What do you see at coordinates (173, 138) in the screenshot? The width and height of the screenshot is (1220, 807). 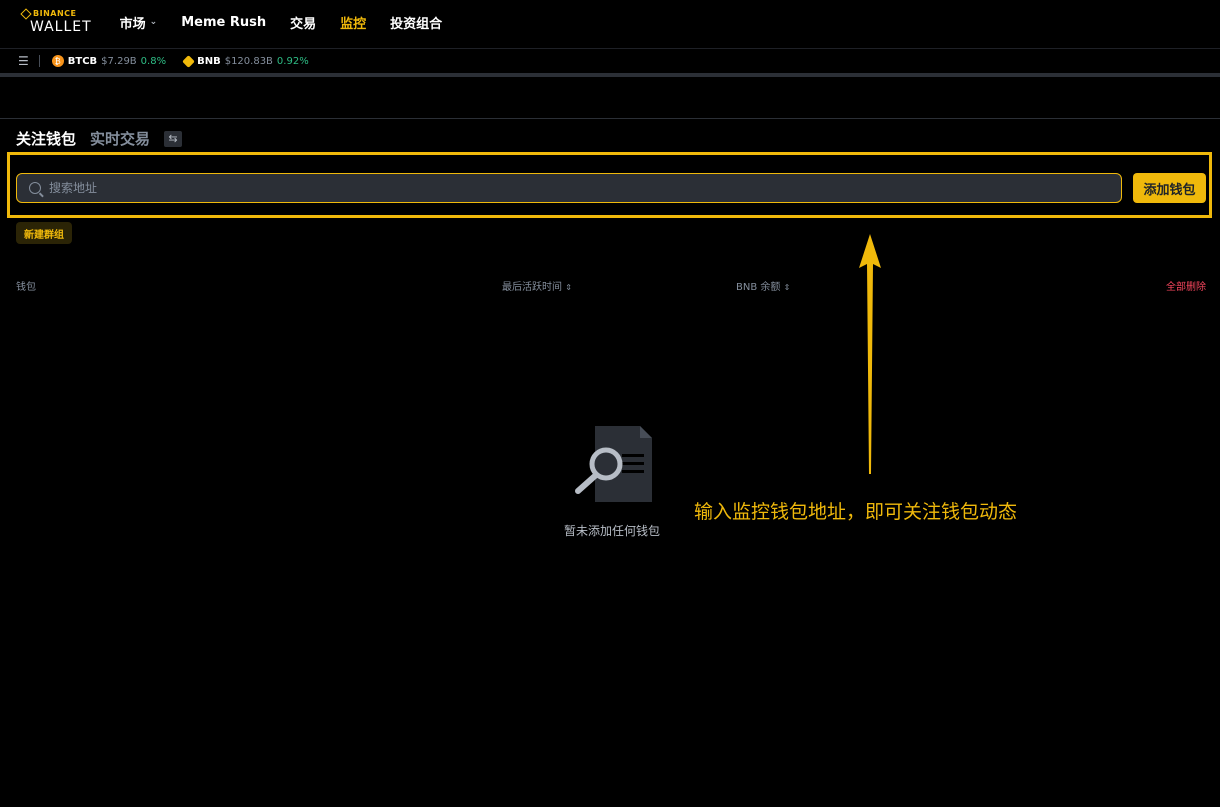 I see `swap-icon: ⇆` at bounding box center [173, 138].